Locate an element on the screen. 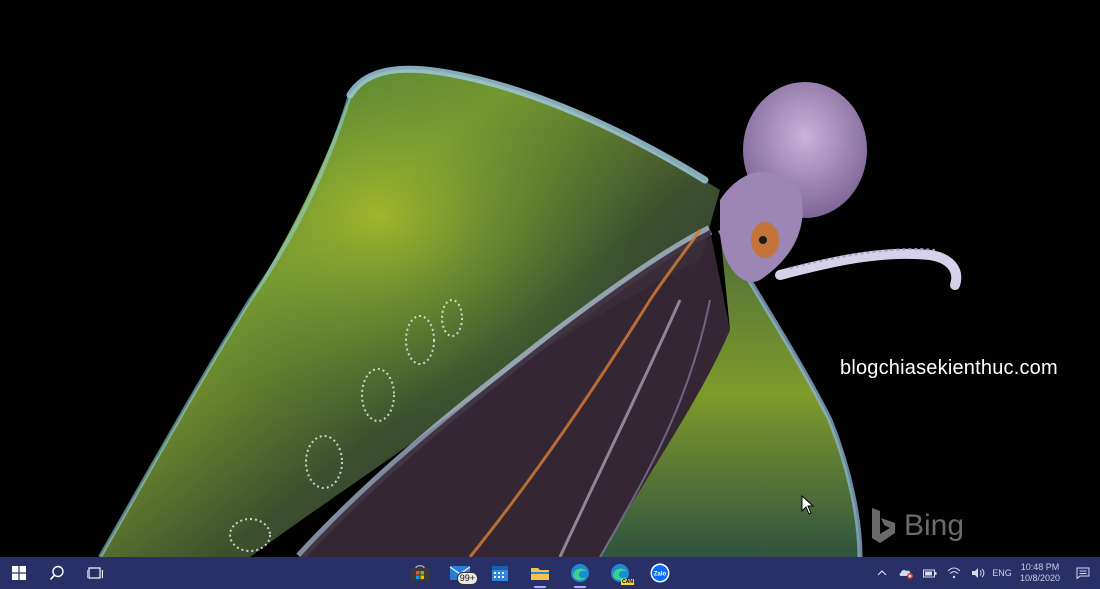 The width and height of the screenshot is (1100, 589). taskbar: 99+ CAN Zalo ENG 10:48 PM 10/8/2020 is located at coordinates (550, 573).